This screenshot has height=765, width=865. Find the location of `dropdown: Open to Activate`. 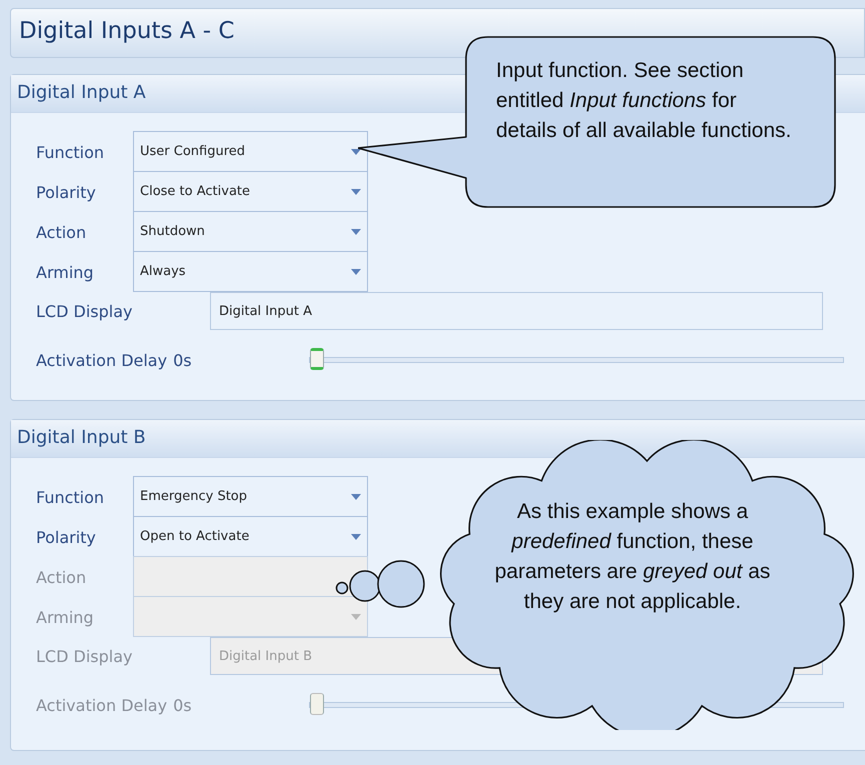

dropdown: Open to Activate is located at coordinates (250, 536).